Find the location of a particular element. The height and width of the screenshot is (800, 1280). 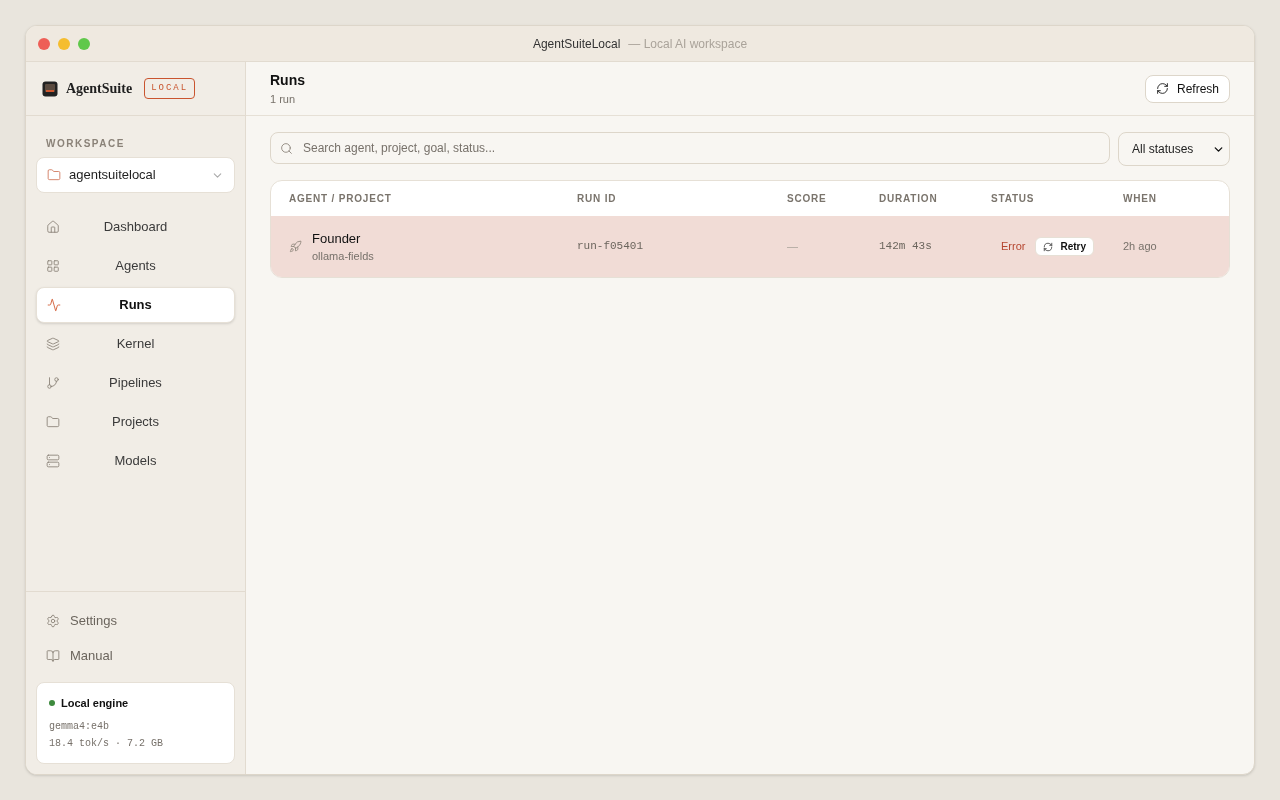

sidebar-item: Pipelines is located at coordinates (135, 383).